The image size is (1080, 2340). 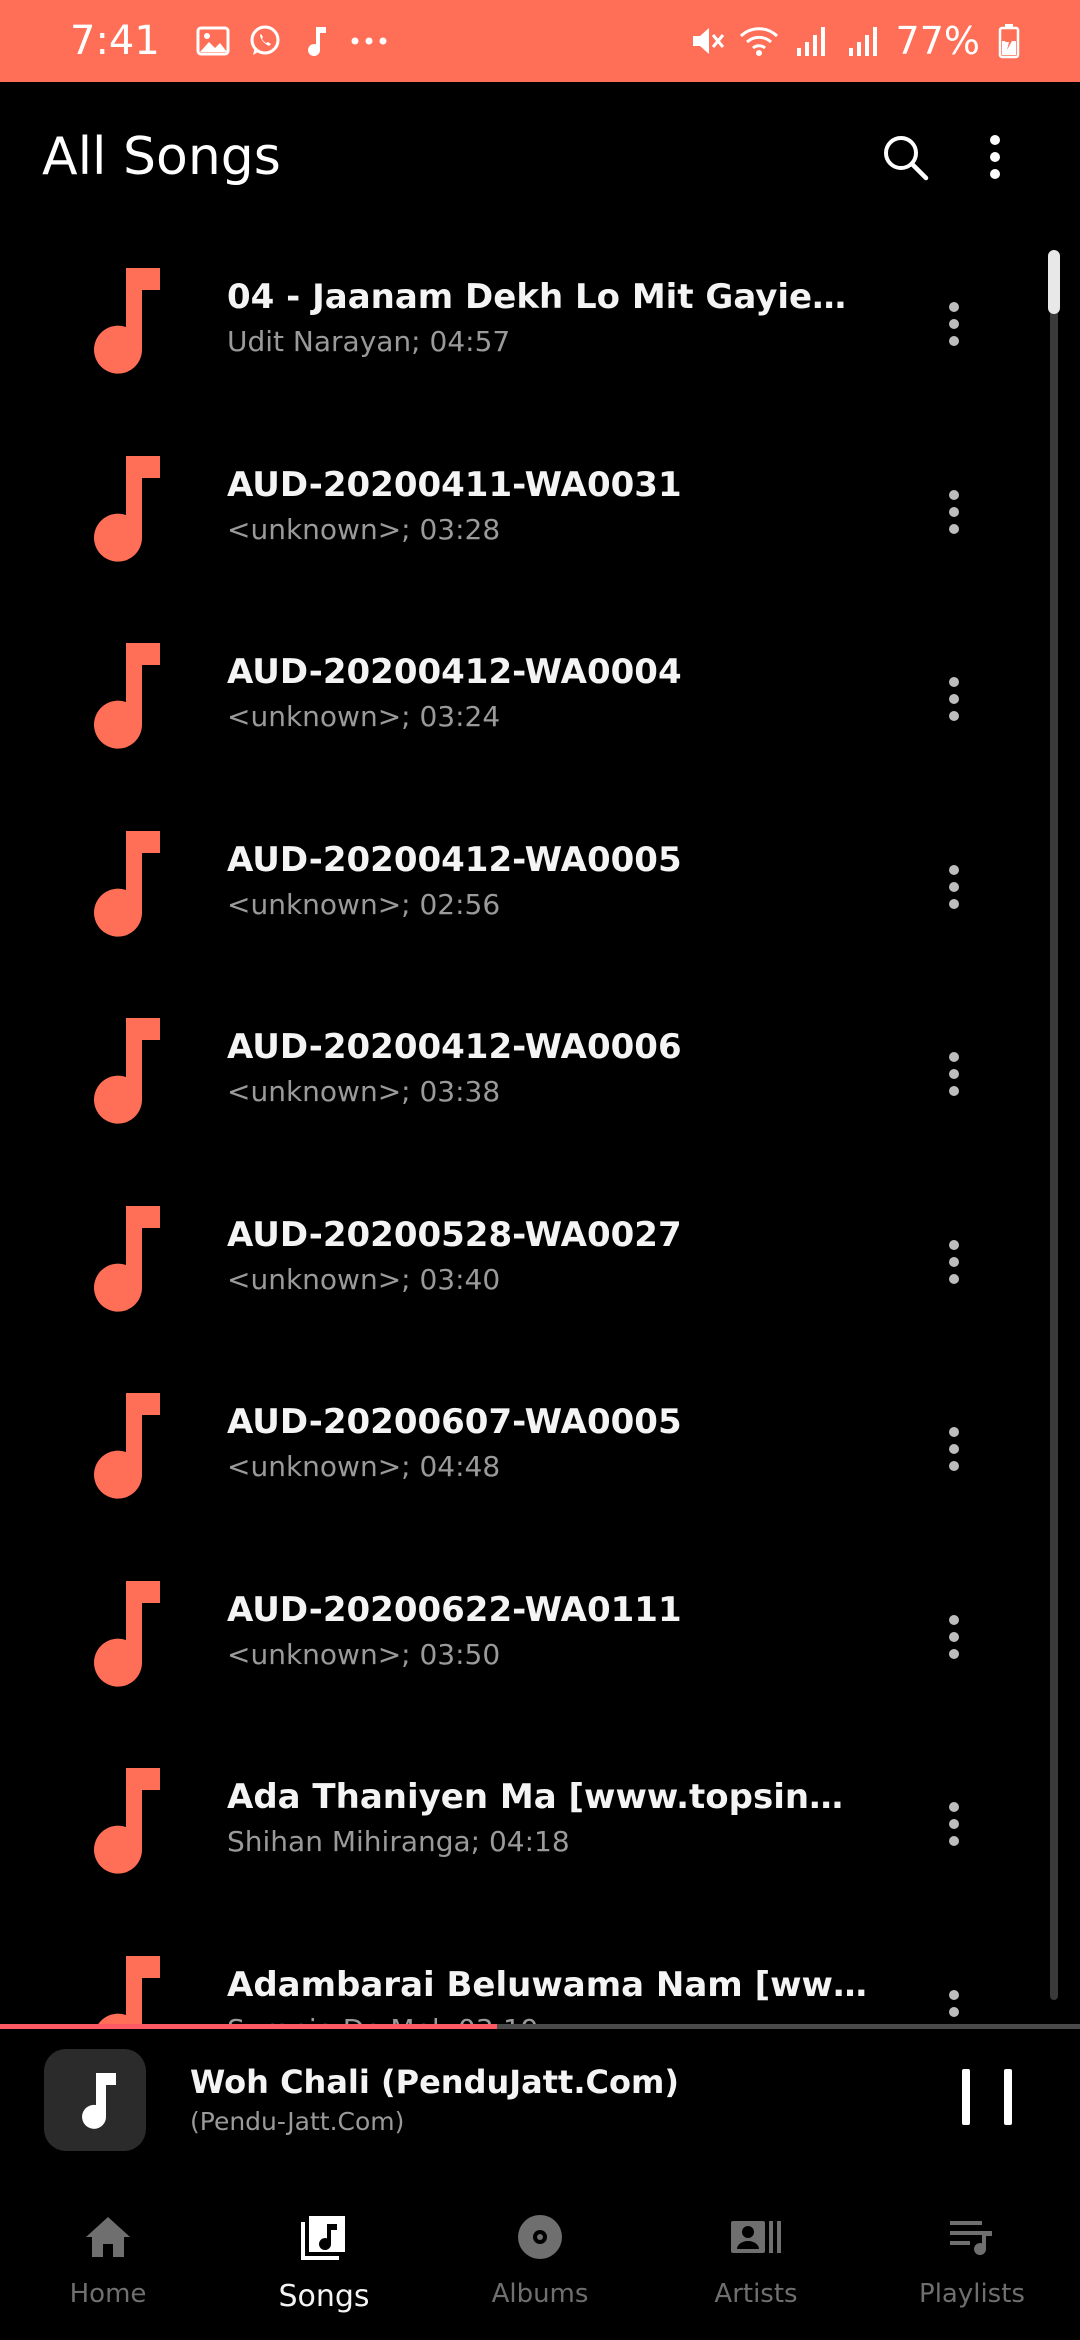 I want to click on nav-label: Songs, so click(x=324, y=2296).